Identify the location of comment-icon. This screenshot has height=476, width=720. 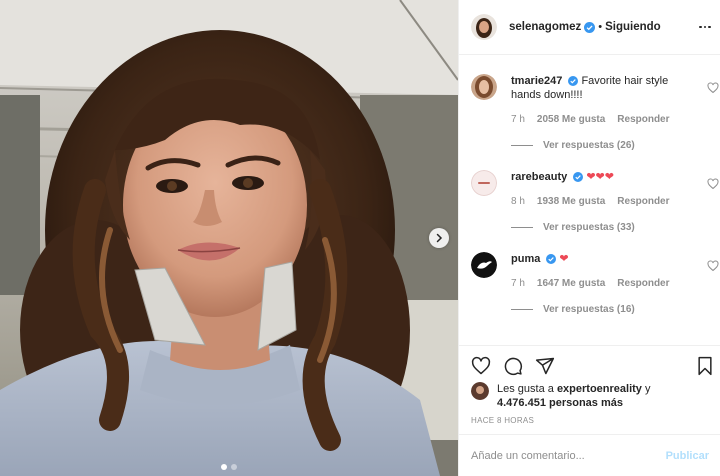
(513, 366).